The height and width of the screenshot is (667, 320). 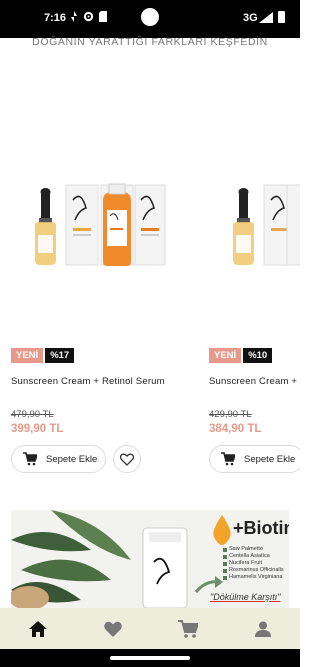 I want to click on page-tagline: DOĞANIN YARATTIĞI FARKLARI KEŞFEDİN, so click(x=150, y=42).